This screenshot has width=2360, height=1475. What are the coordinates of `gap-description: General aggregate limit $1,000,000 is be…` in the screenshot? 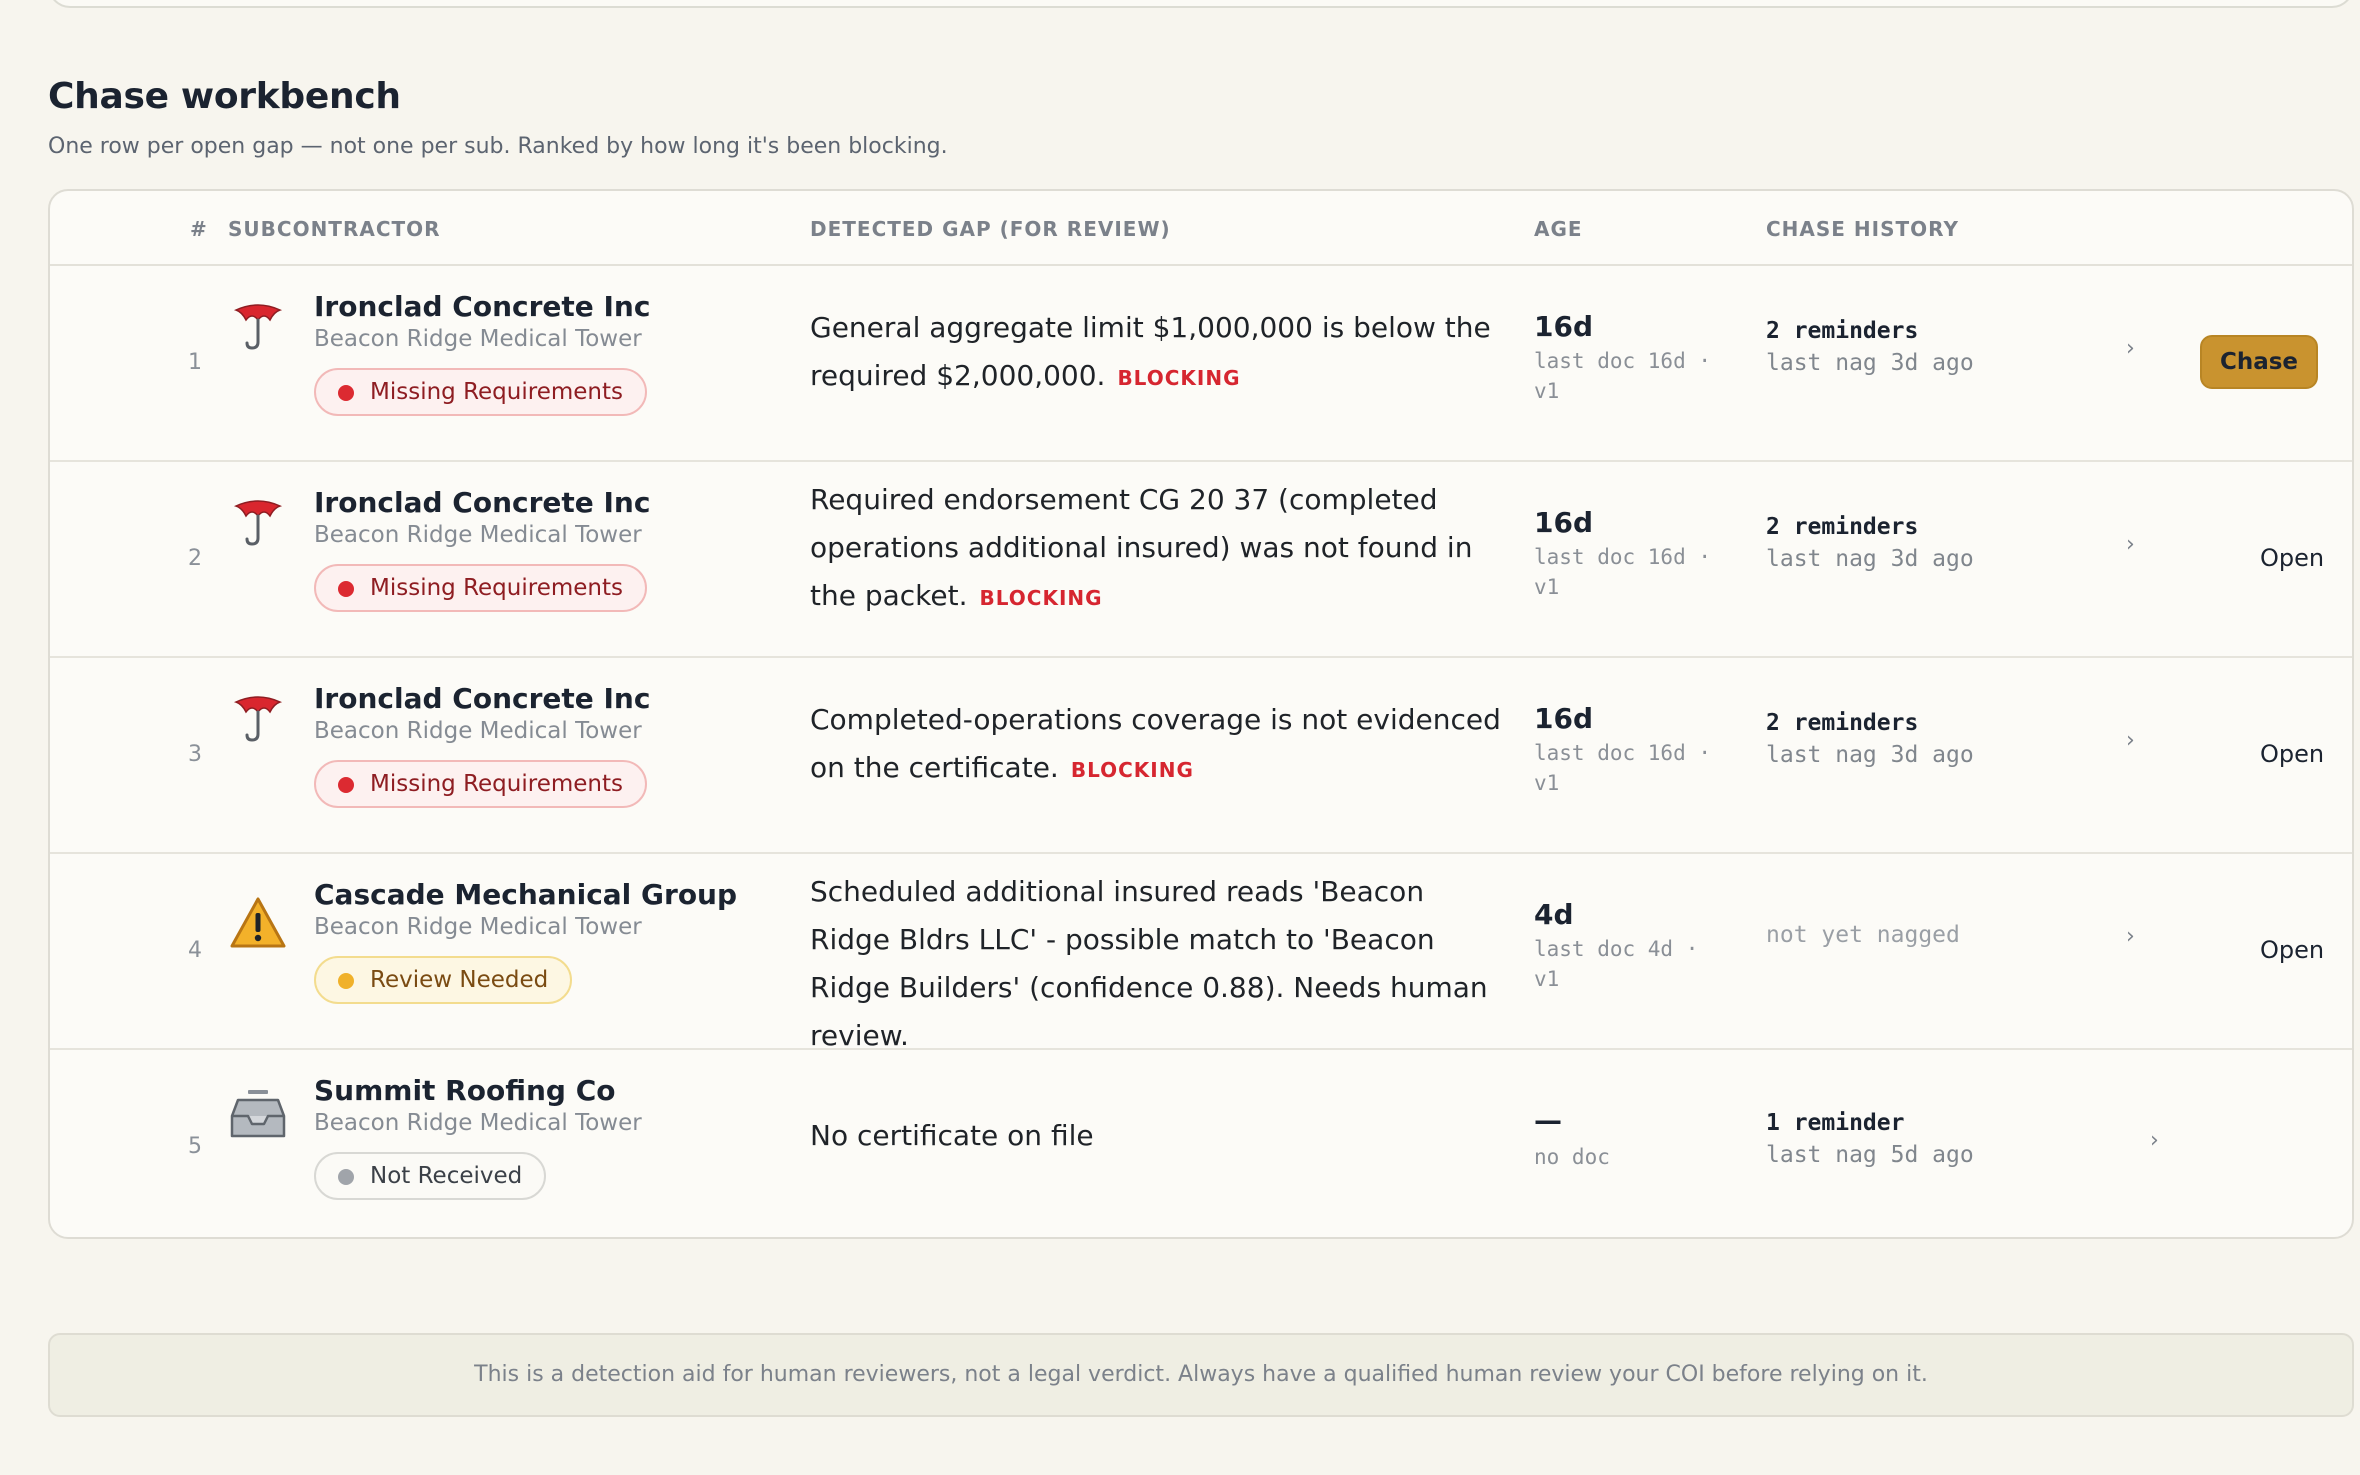 It's located at (1150, 351).